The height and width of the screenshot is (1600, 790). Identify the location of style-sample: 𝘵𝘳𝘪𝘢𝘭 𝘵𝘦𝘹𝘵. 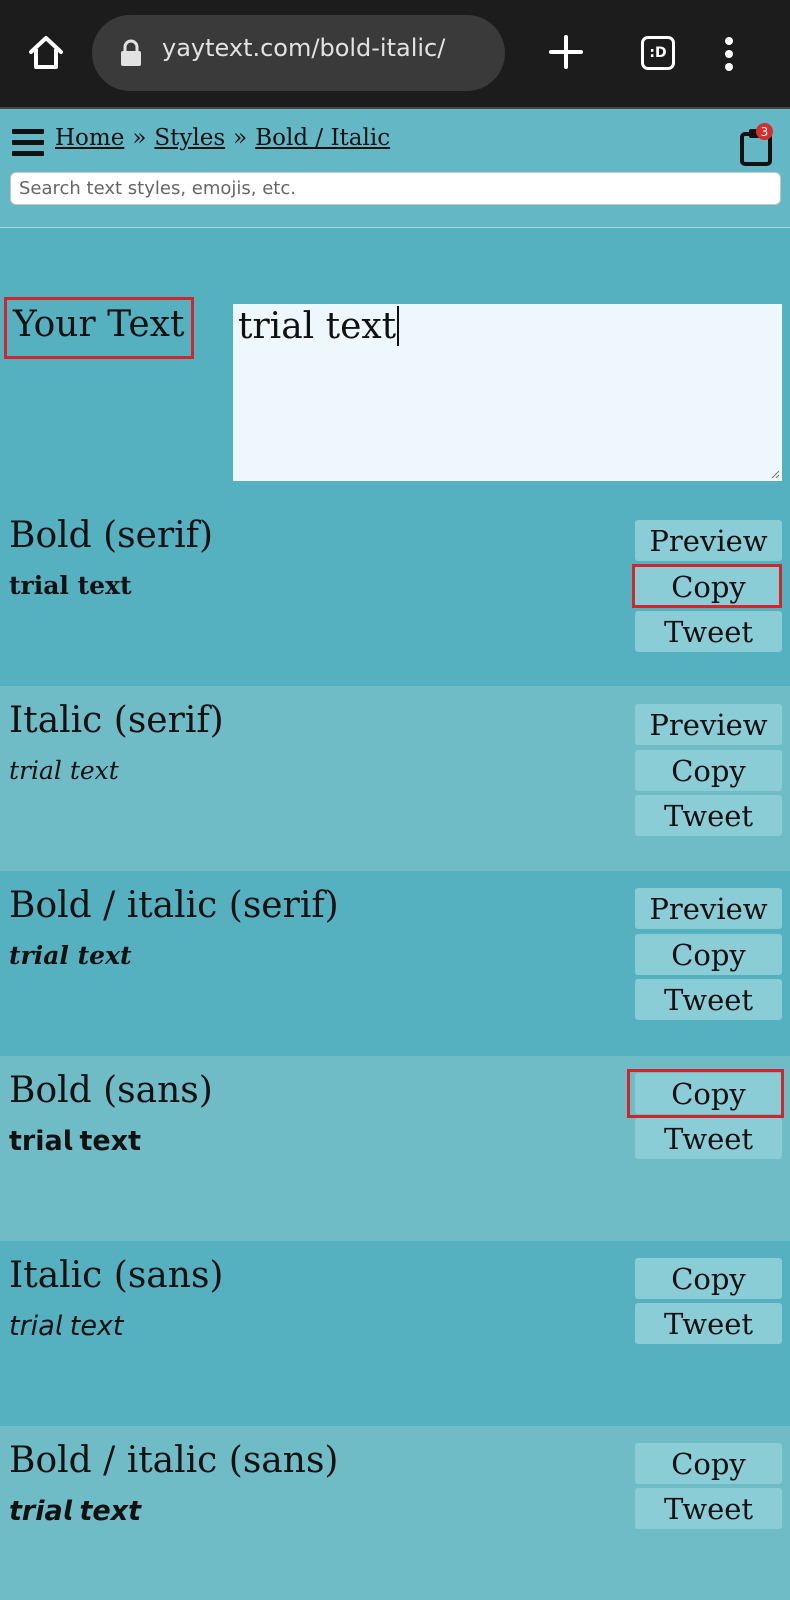
(66, 1326).